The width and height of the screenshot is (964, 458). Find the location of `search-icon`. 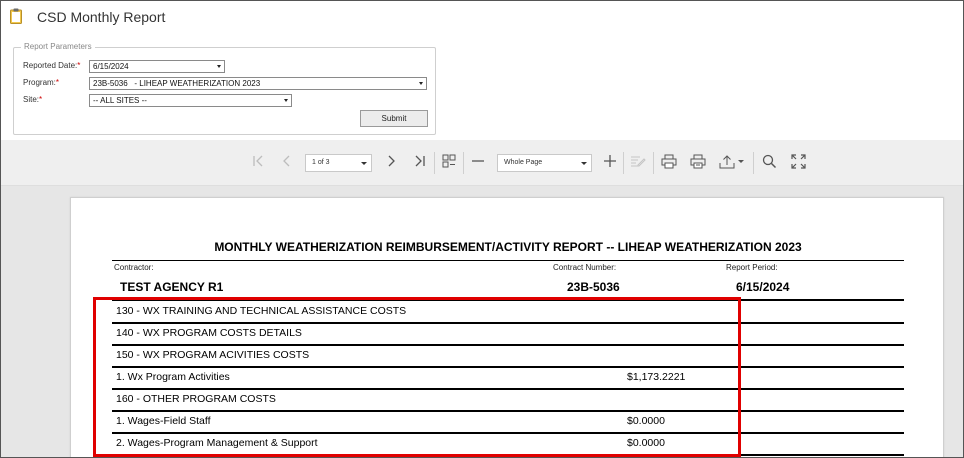

search-icon is located at coordinates (769, 163).